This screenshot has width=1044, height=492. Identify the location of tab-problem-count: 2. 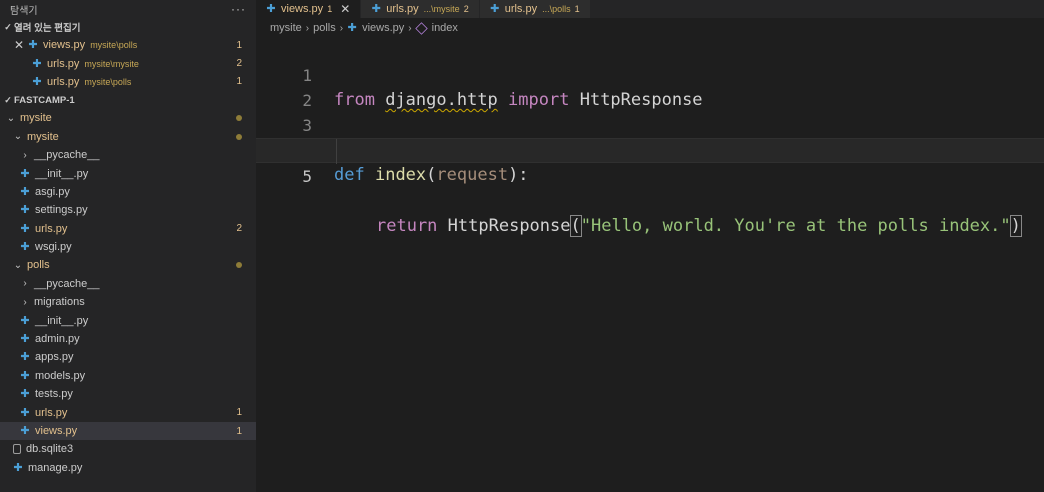
(466, 9).